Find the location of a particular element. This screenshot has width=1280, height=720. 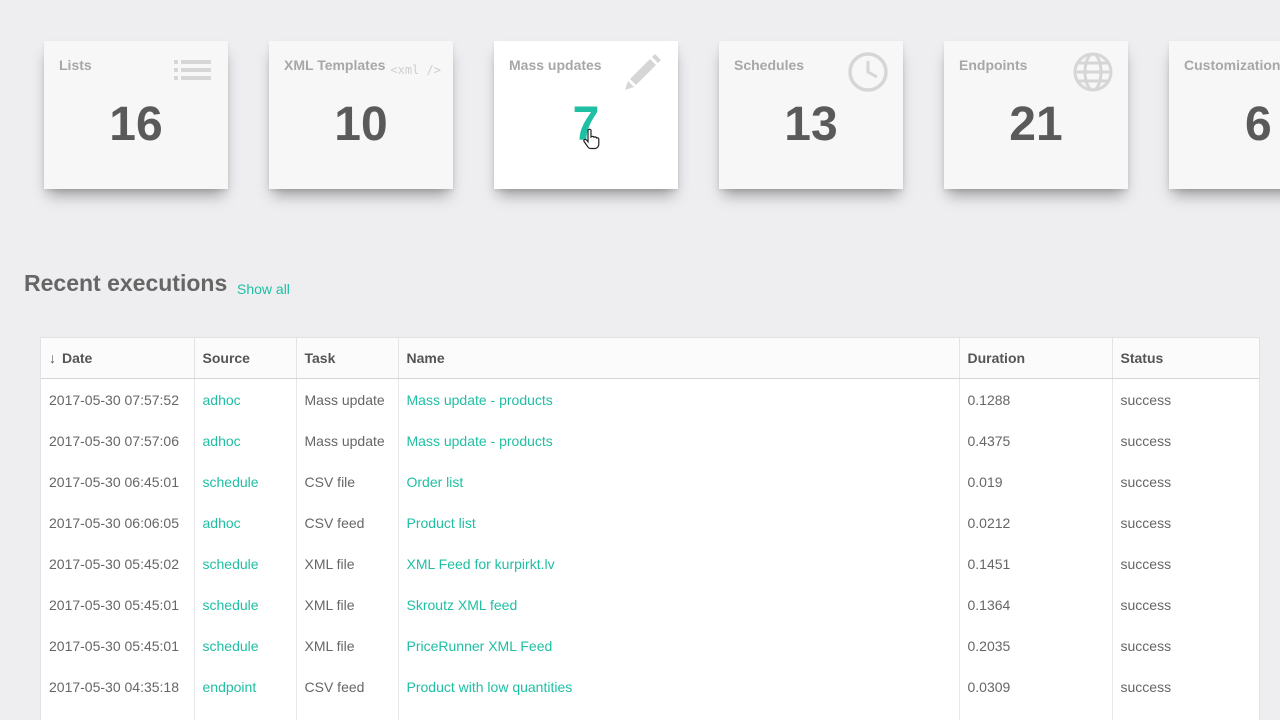

card-lists: Lists 16 is located at coordinates (136, 115).